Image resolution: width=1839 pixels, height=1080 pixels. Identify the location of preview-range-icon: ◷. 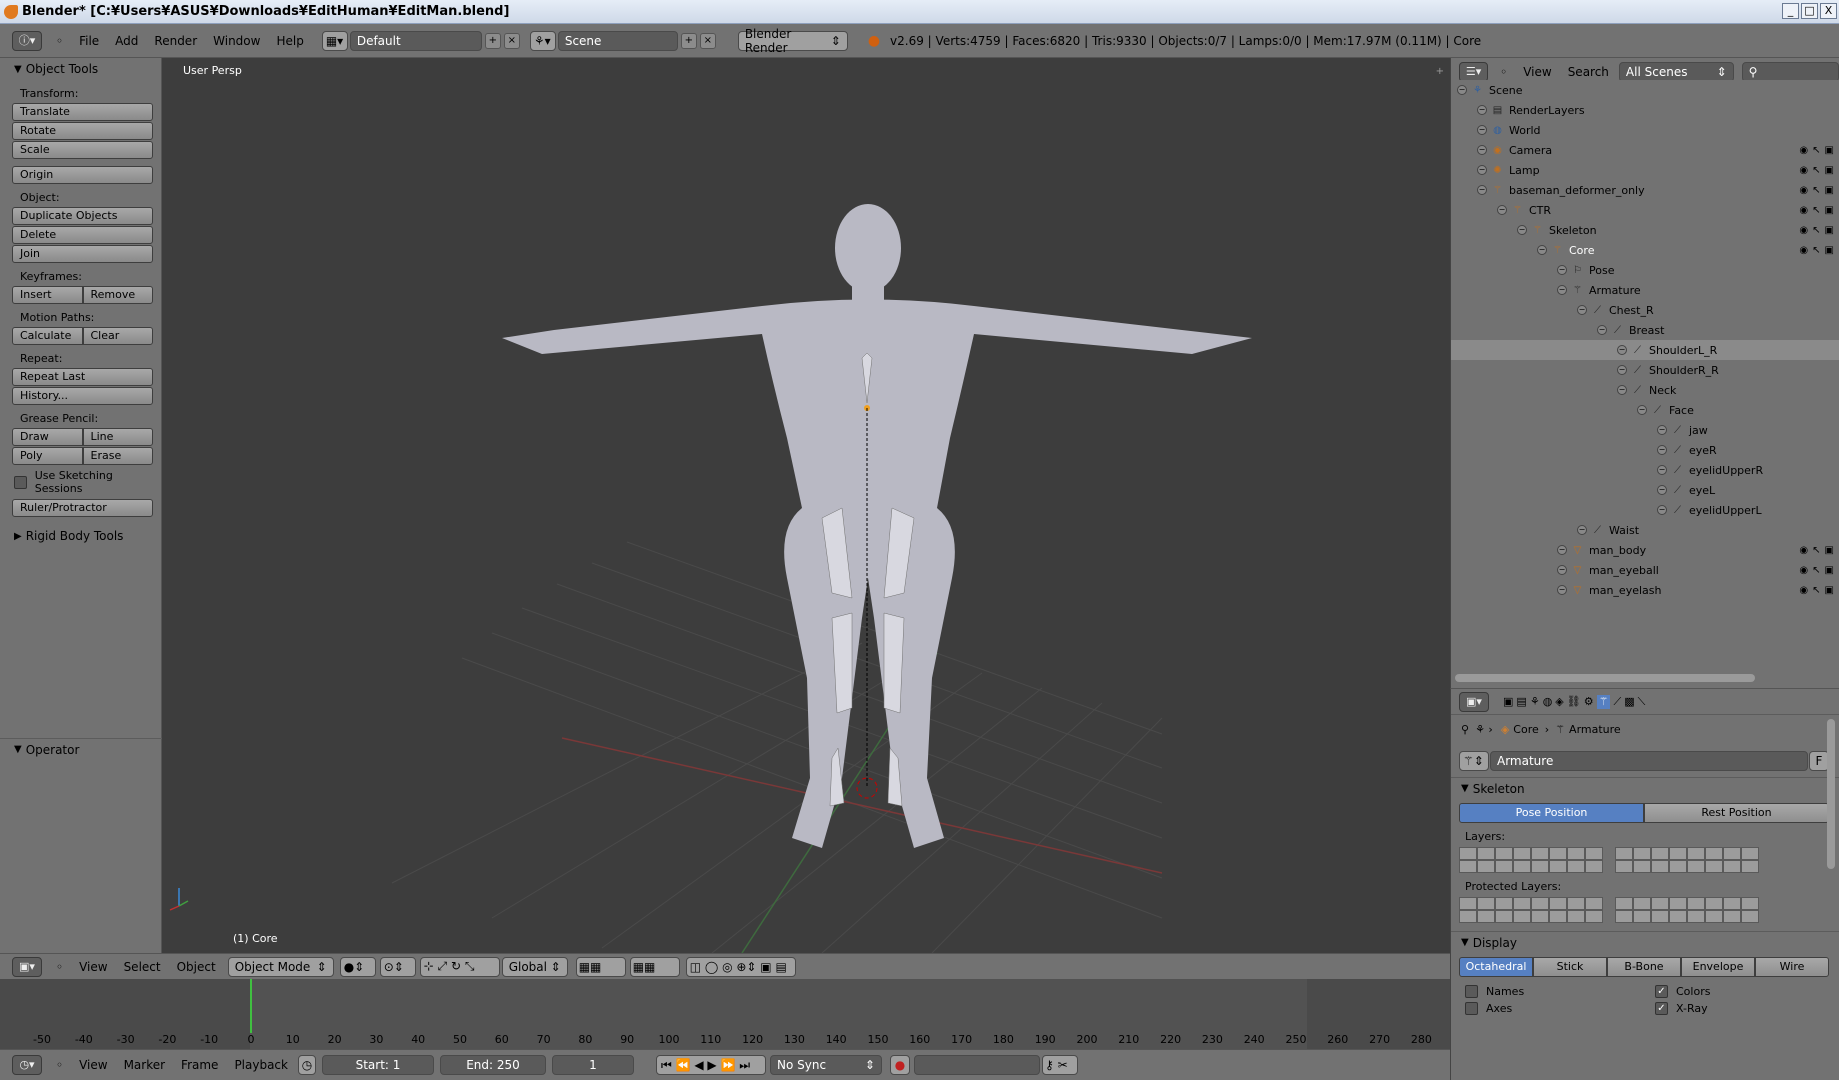
(306, 1065).